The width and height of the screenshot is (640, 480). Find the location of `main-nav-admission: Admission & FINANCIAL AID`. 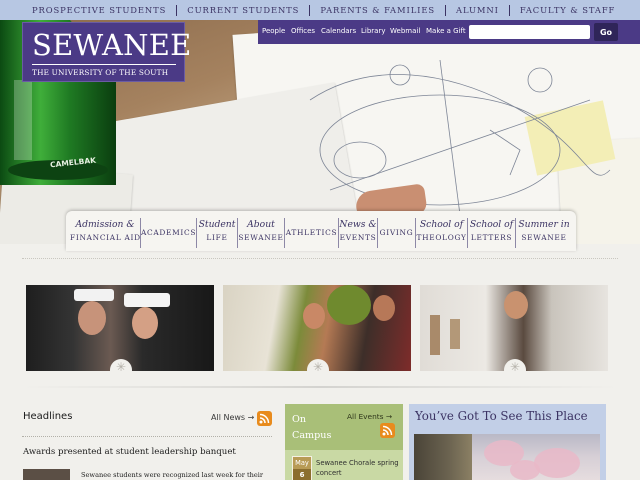

main-nav-admission: Admission & FINANCIAL AID is located at coordinates (105, 233).